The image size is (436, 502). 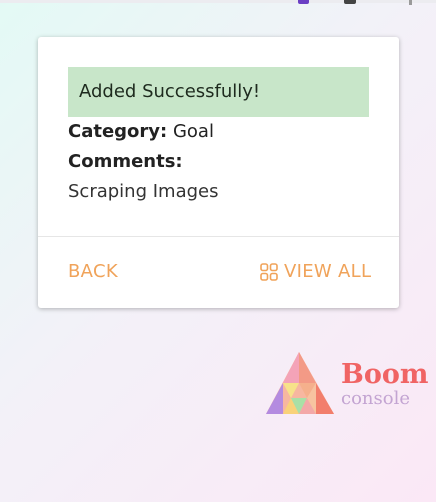 What do you see at coordinates (218, 1) in the screenshot?
I see `browser-top-strip` at bounding box center [218, 1].